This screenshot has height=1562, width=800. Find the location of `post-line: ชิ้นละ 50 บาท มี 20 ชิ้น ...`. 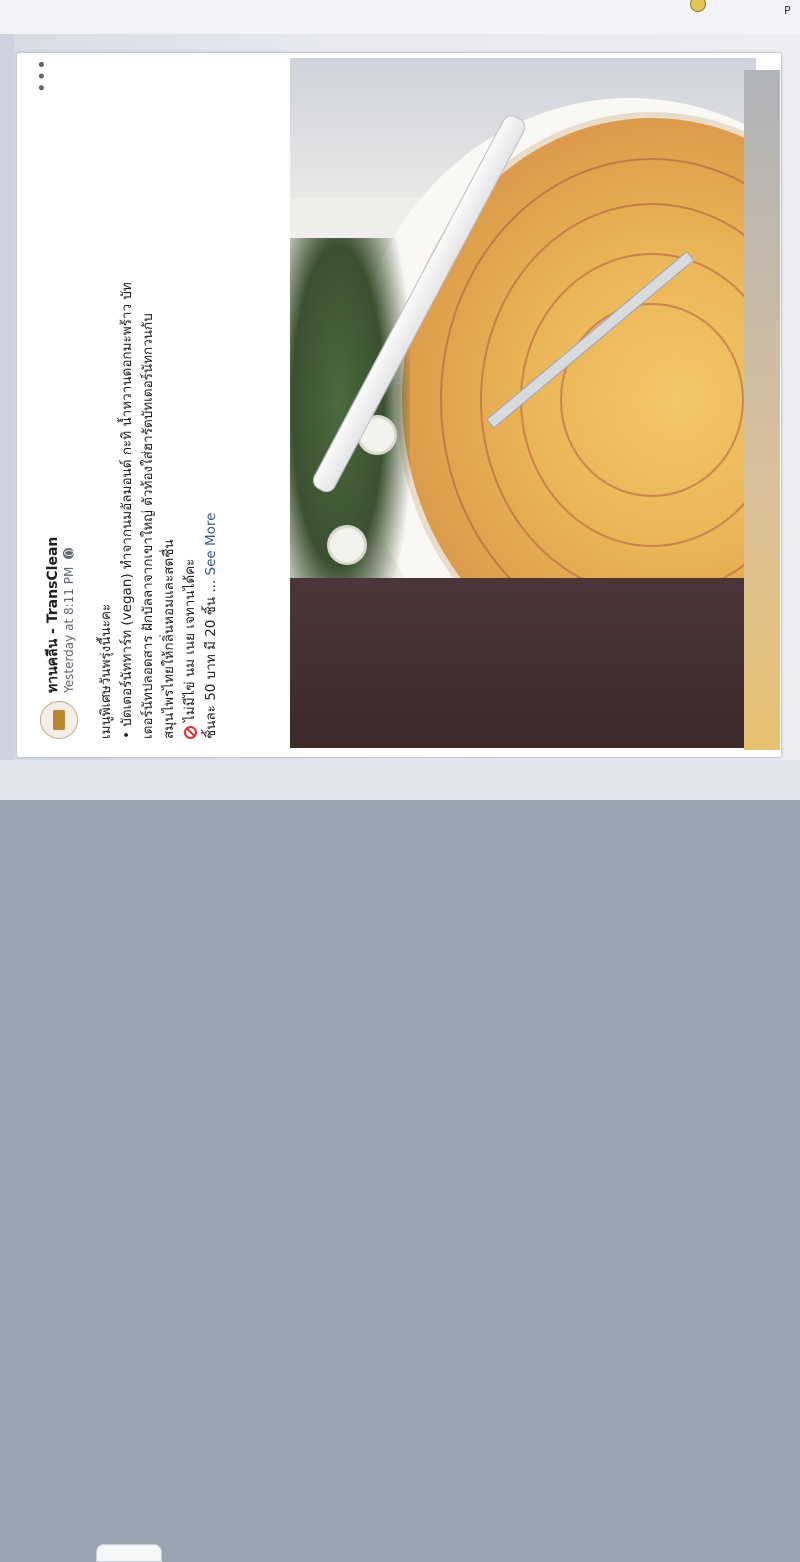

post-line: ชิ้นละ 50 บาท มี 20 ชิ้น ... is located at coordinates (211, 659).